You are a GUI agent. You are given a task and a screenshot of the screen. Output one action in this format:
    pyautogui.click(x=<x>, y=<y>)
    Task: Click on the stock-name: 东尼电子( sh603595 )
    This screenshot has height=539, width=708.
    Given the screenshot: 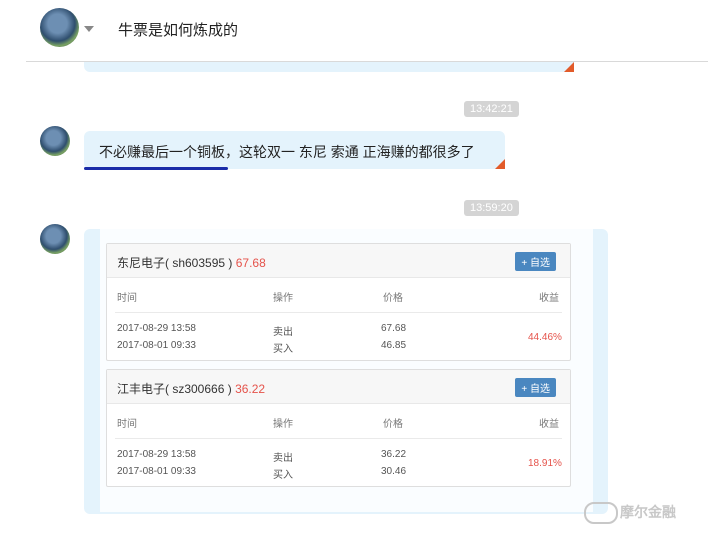 What is the action you would take?
    pyautogui.click(x=175, y=263)
    